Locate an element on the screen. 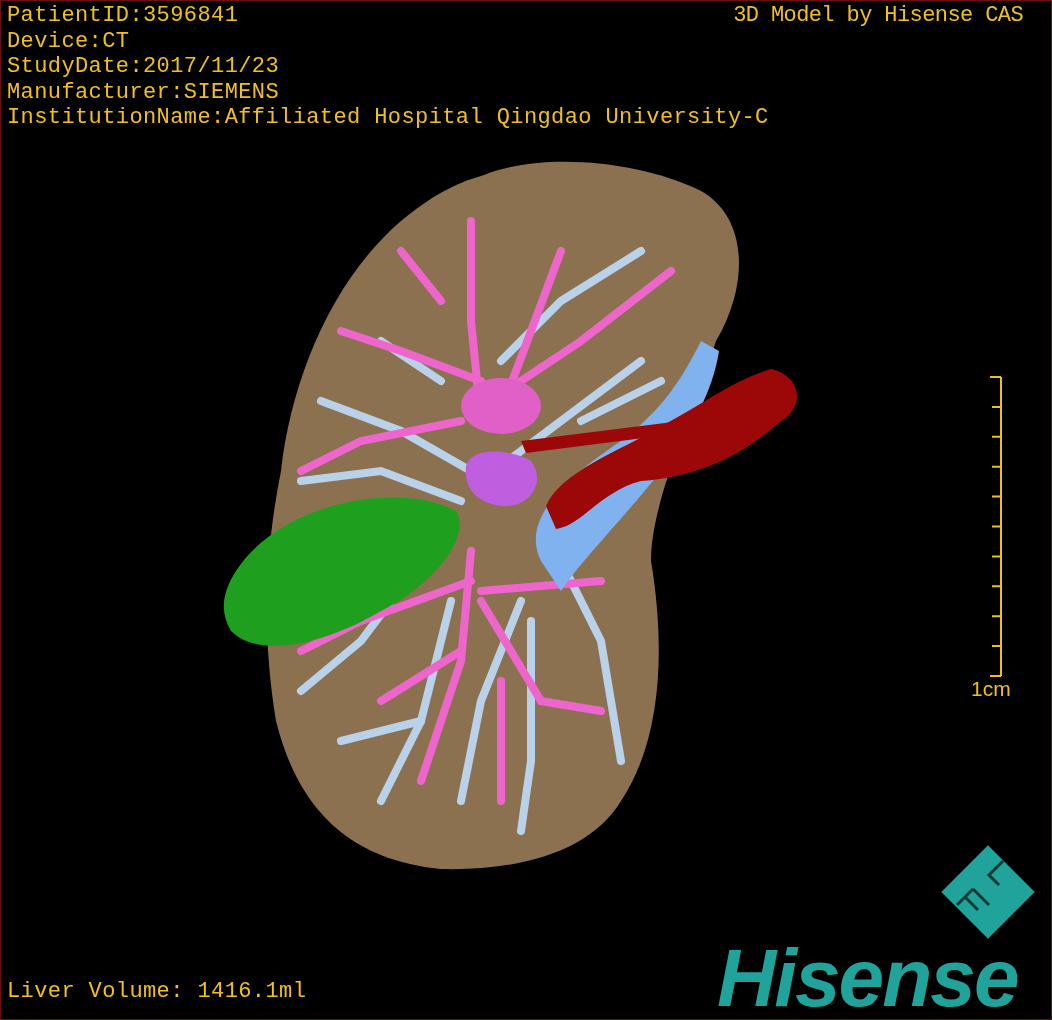  info-text: Device:CT is located at coordinates (68, 41).